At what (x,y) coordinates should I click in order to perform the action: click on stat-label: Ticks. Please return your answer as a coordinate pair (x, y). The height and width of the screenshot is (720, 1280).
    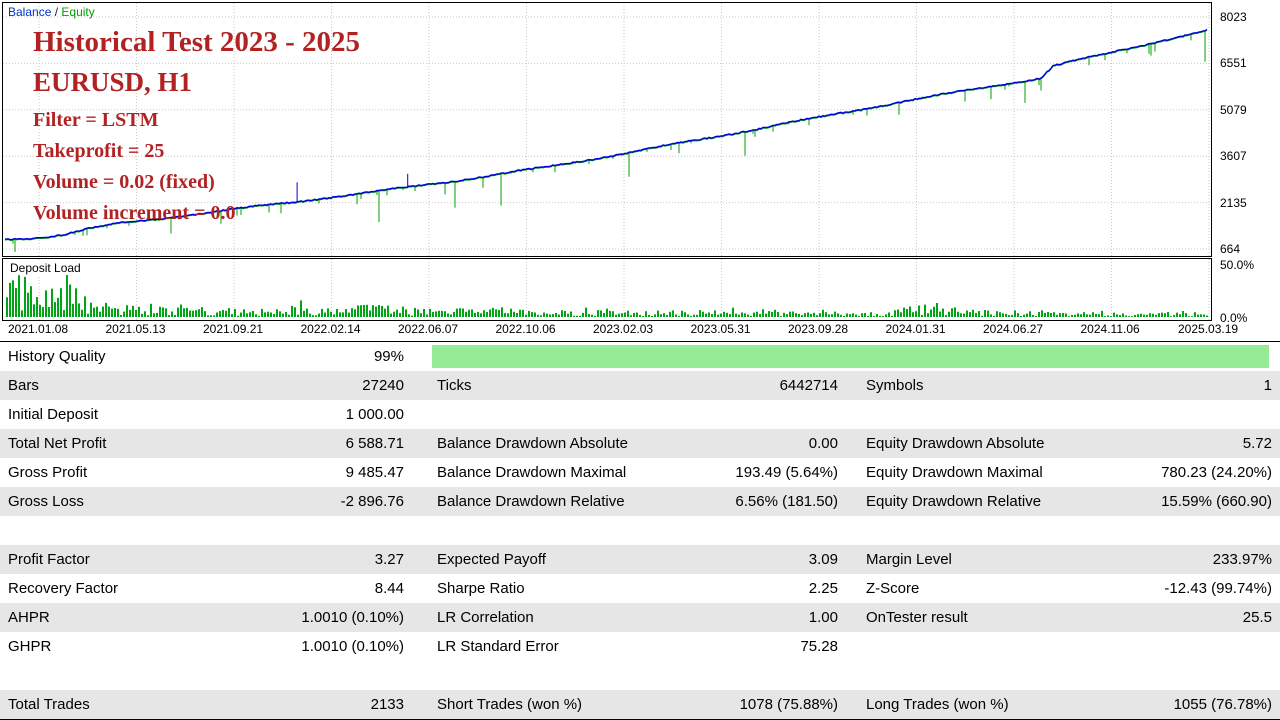
    Looking at the image, I should click on (454, 385).